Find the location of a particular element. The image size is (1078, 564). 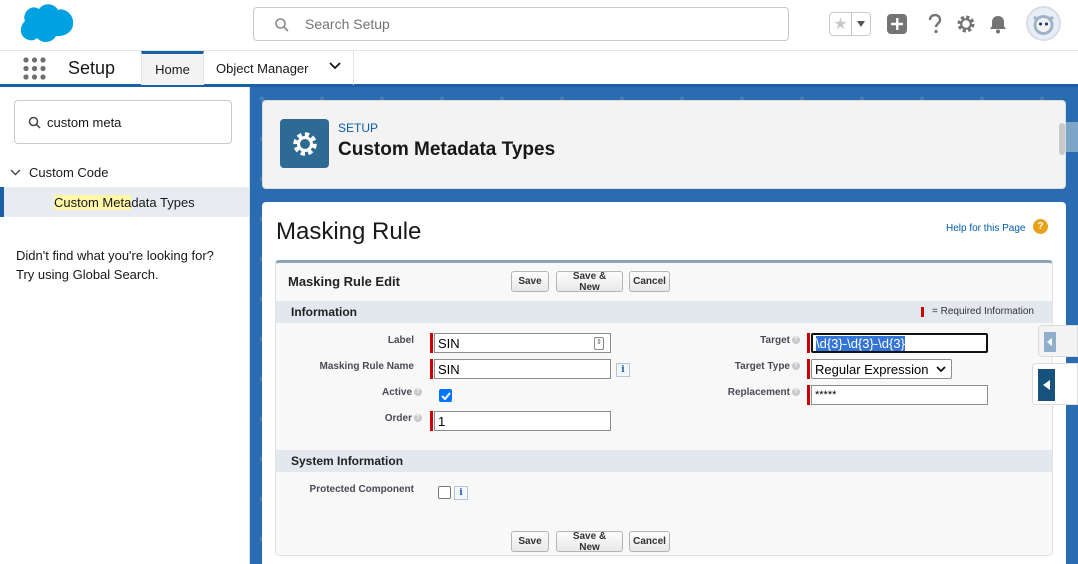

user-avatar is located at coordinates (1043, 23).